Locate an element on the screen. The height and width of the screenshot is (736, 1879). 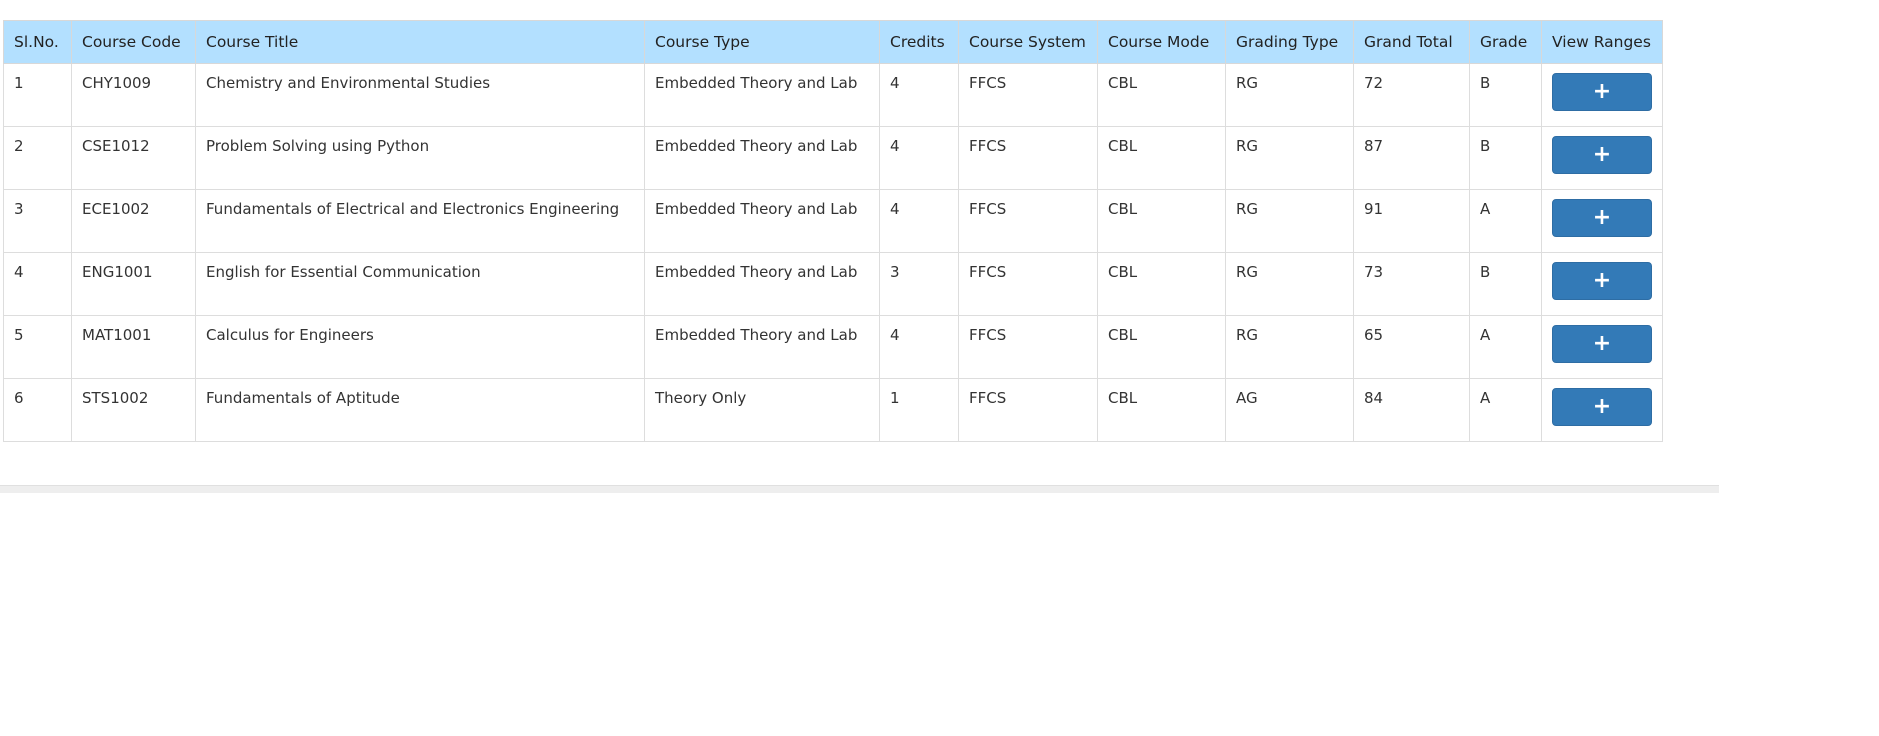
footer-divider is located at coordinates (859, 489).